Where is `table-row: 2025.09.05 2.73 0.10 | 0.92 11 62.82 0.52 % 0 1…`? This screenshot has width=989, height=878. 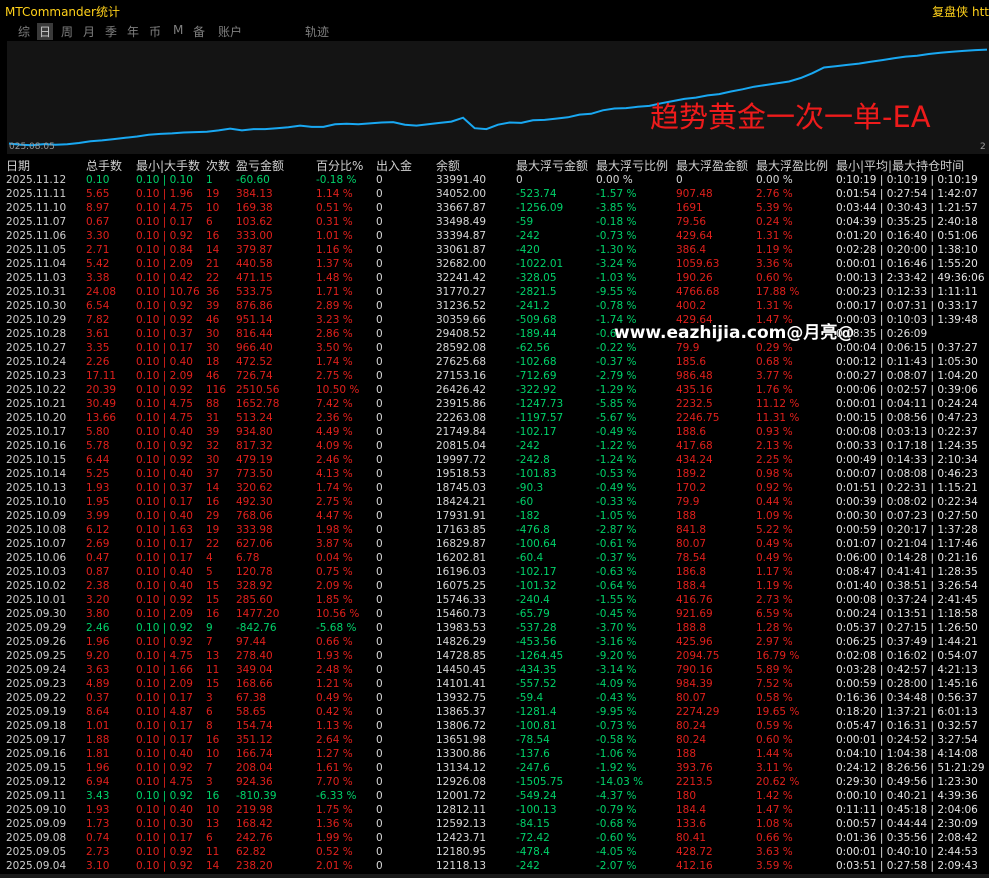 table-row: 2025.09.05 2.73 0.10 | 0.92 11 62.82 0.52 % 0 1… is located at coordinates (494, 852).